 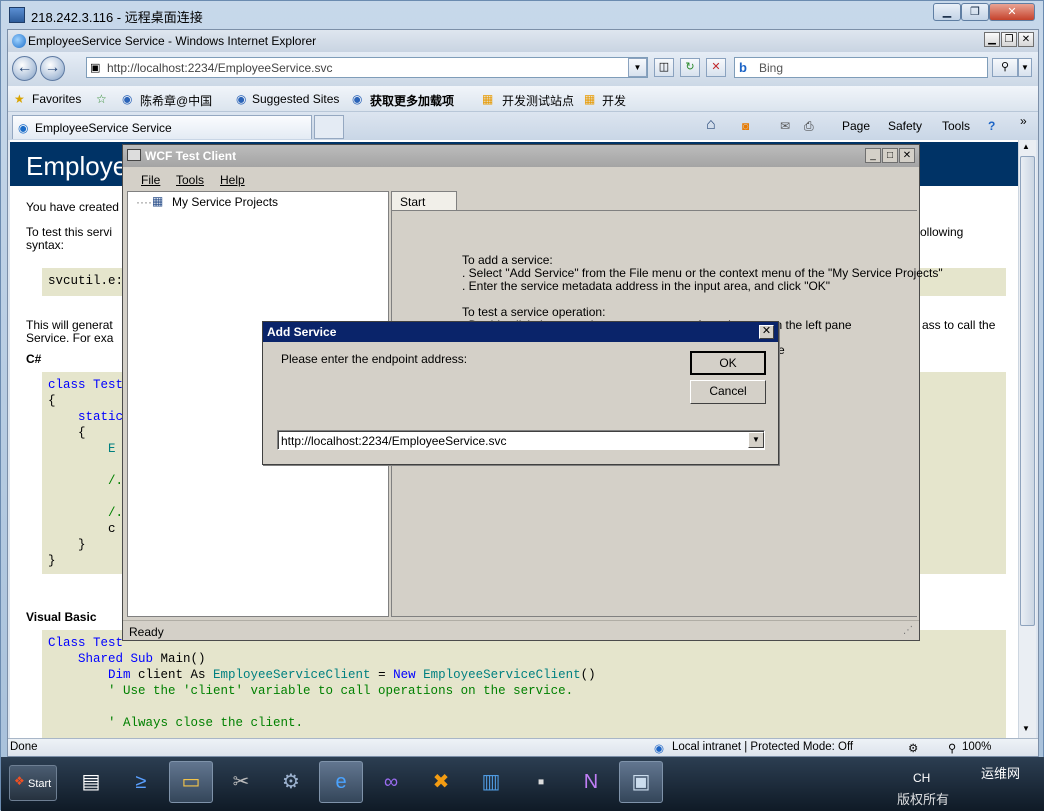 I want to click on internet-explorer-icon: e, so click(x=341, y=782).